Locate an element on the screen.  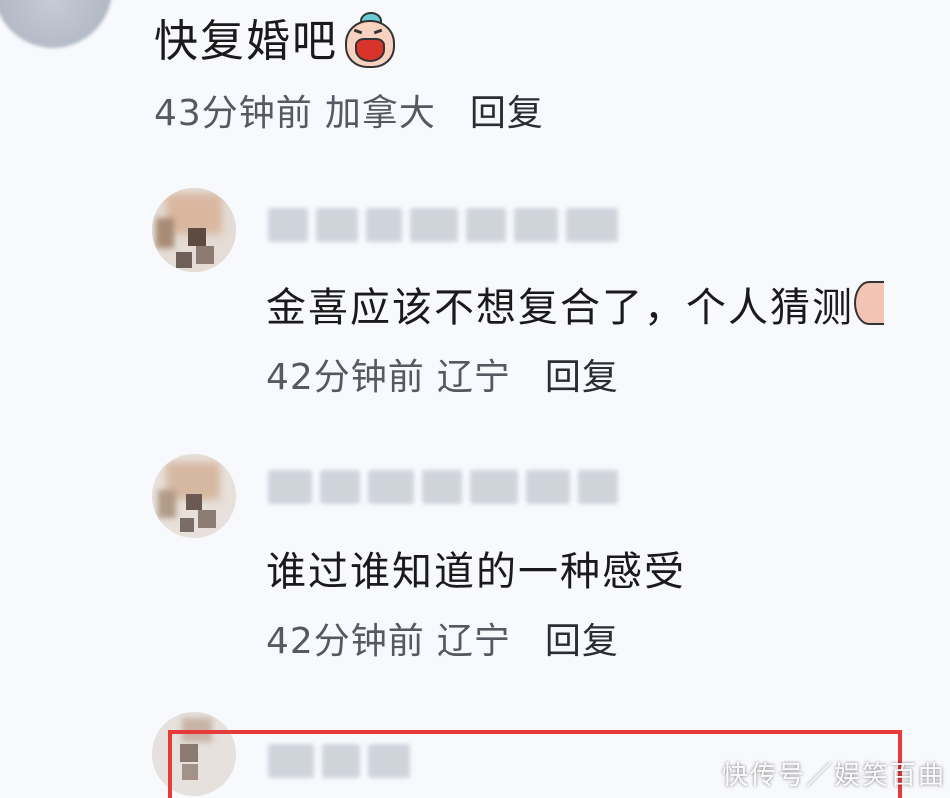
comment-time: 43分钟前 is located at coordinates (233, 113).